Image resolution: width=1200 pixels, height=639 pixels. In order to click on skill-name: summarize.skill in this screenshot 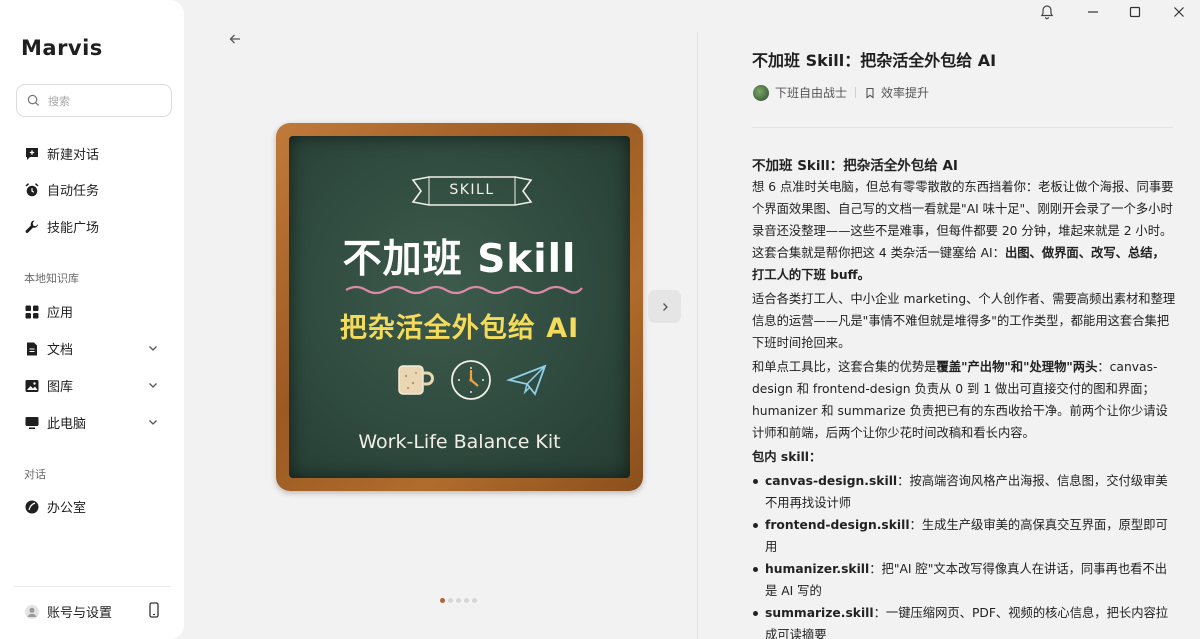, I will do `click(819, 613)`.